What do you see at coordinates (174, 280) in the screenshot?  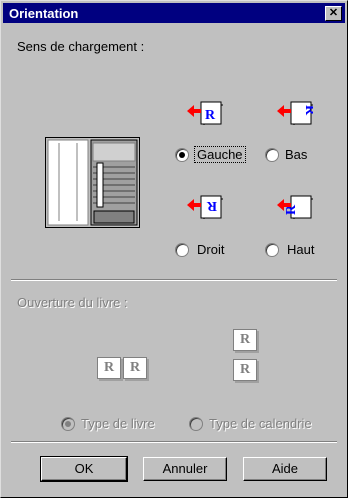 I see `separator` at bounding box center [174, 280].